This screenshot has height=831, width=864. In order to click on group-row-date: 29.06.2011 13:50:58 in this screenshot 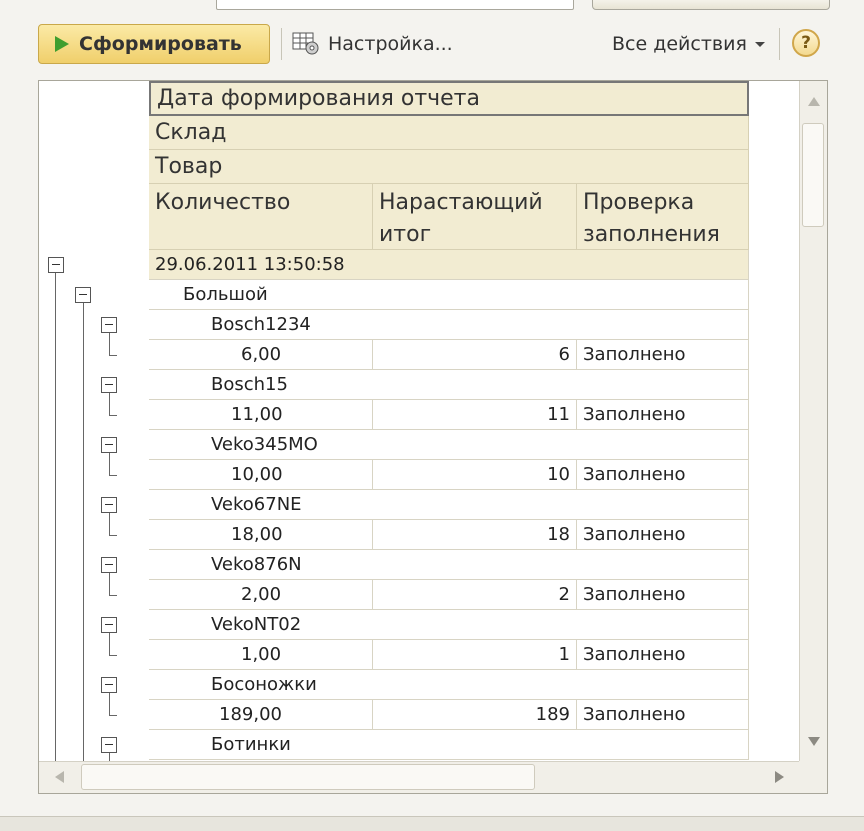, I will do `click(449, 265)`.